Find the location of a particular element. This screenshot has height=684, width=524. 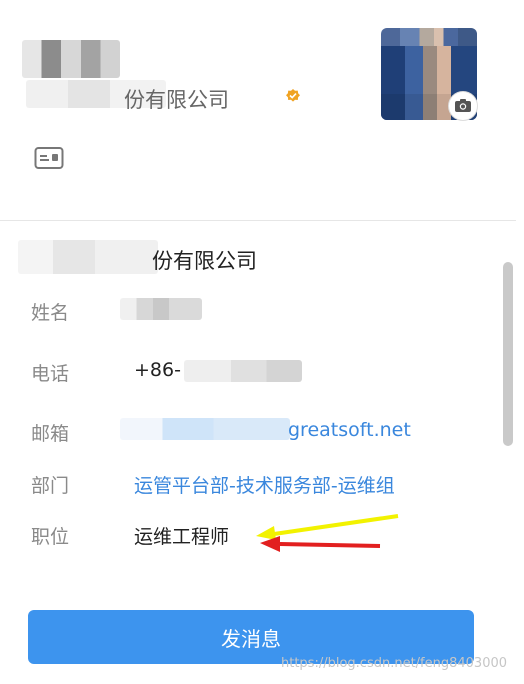

department-label: 部门 is located at coordinates (50, 486).